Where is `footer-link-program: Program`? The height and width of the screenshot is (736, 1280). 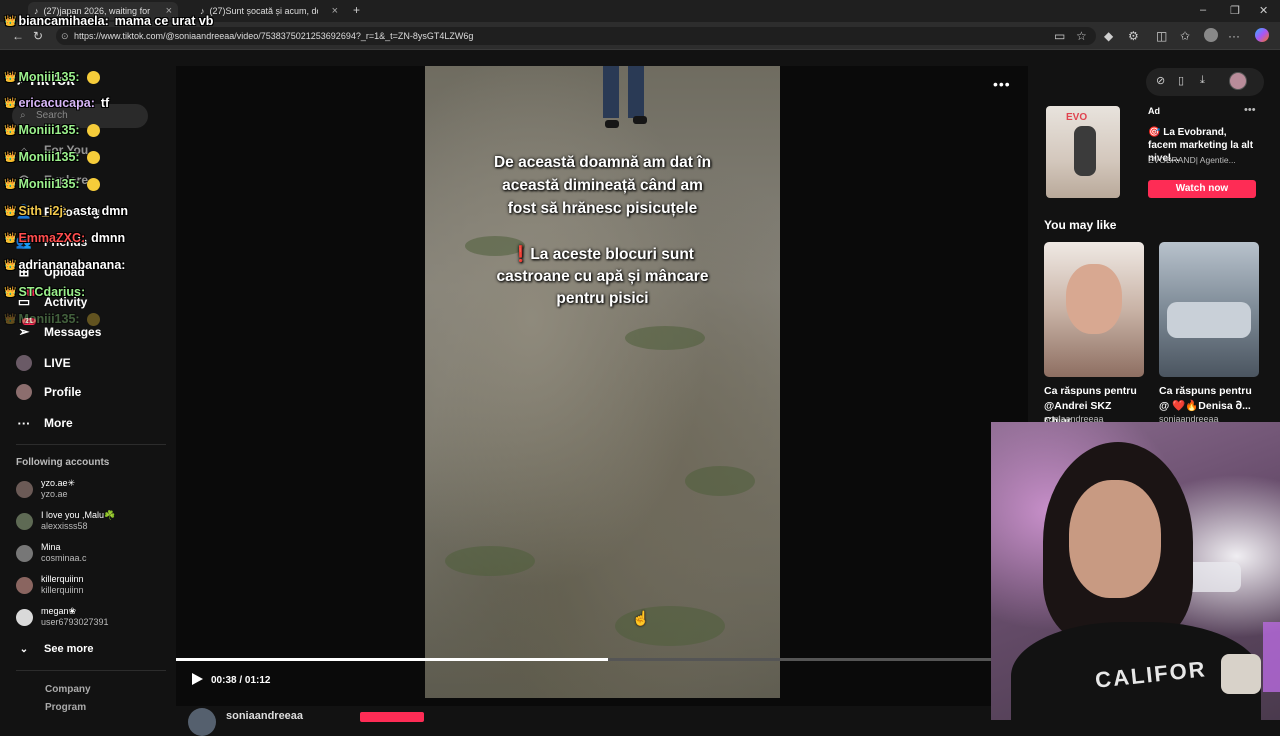
footer-link-program: Program is located at coordinates (65, 707).